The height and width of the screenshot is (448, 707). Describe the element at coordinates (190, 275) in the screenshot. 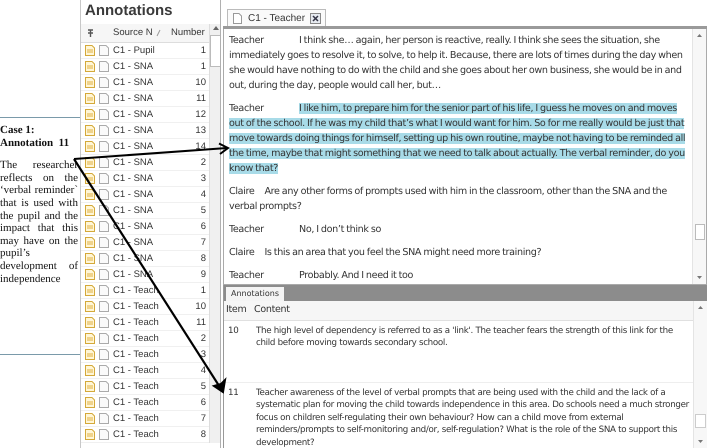

I see `number-cell: 9` at that location.